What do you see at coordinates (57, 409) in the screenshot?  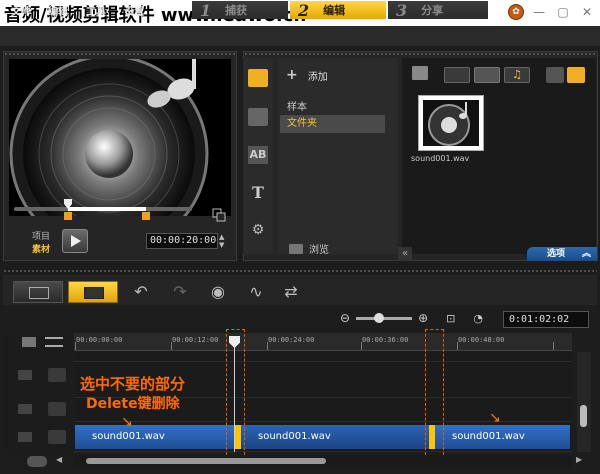 I see `voice-track-icon` at bounding box center [57, 409].